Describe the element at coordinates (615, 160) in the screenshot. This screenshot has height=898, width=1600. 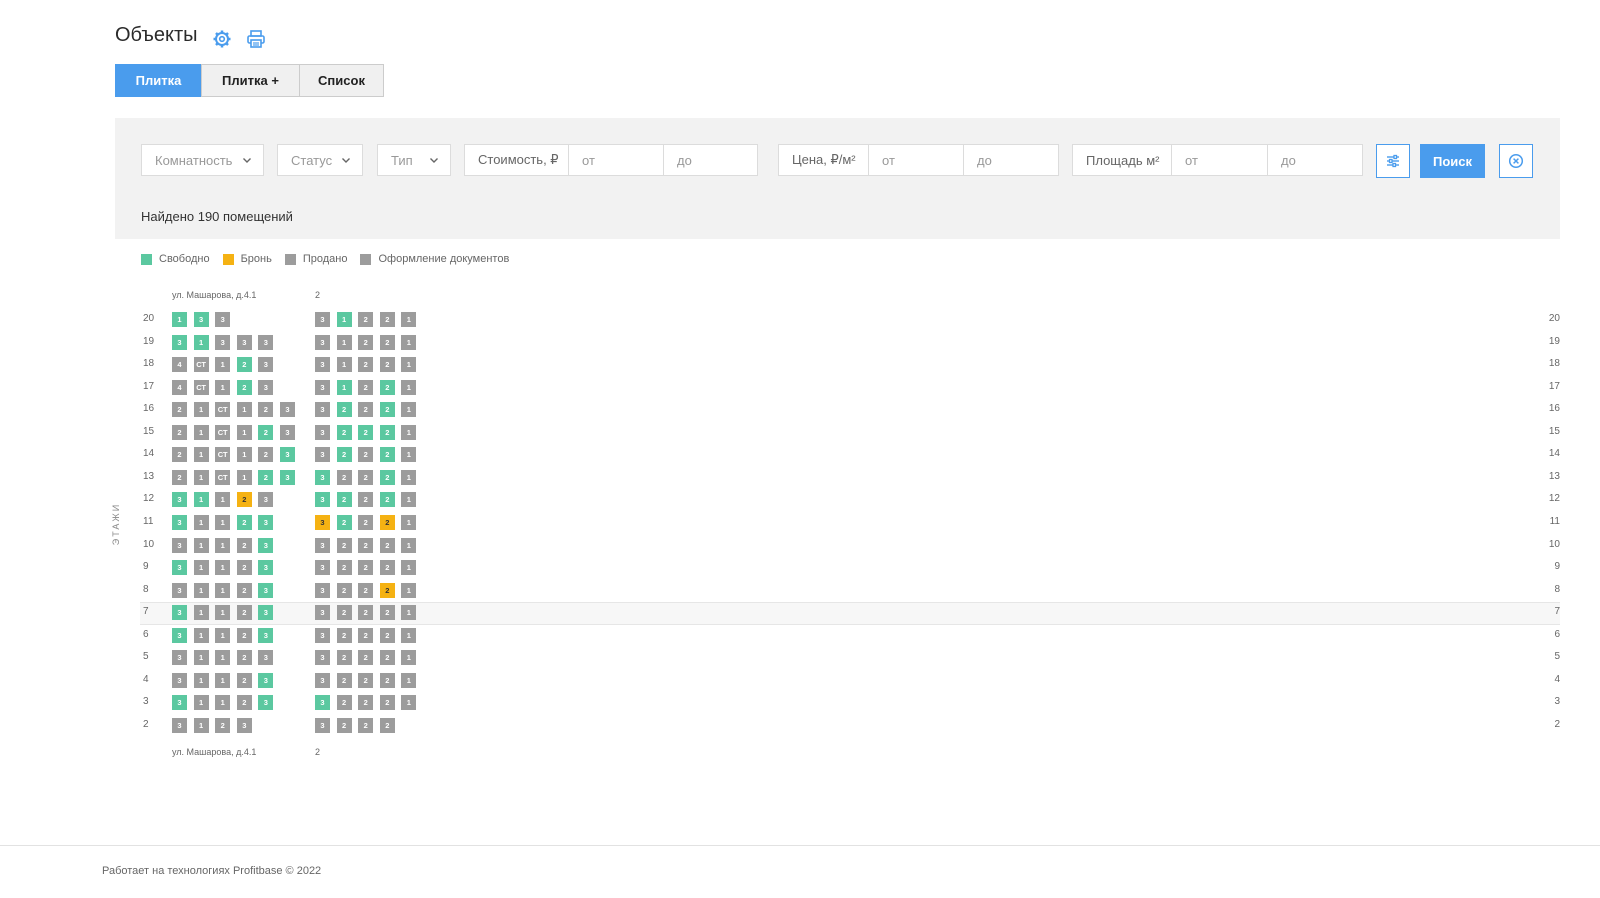
I see `cost-from-input: от` at that location.